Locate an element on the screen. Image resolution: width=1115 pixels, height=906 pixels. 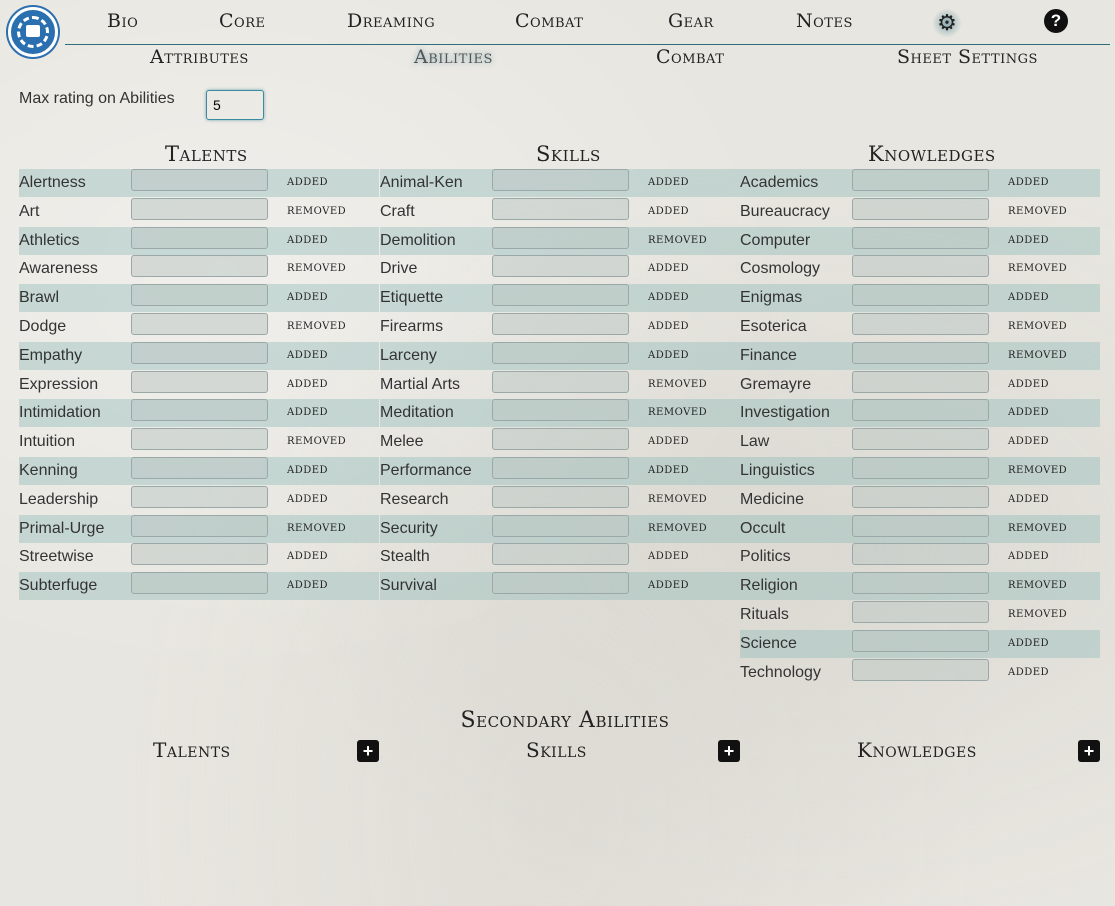
subtab-sheet-settings: Sheet Settings is located at coordinates (967, 57).